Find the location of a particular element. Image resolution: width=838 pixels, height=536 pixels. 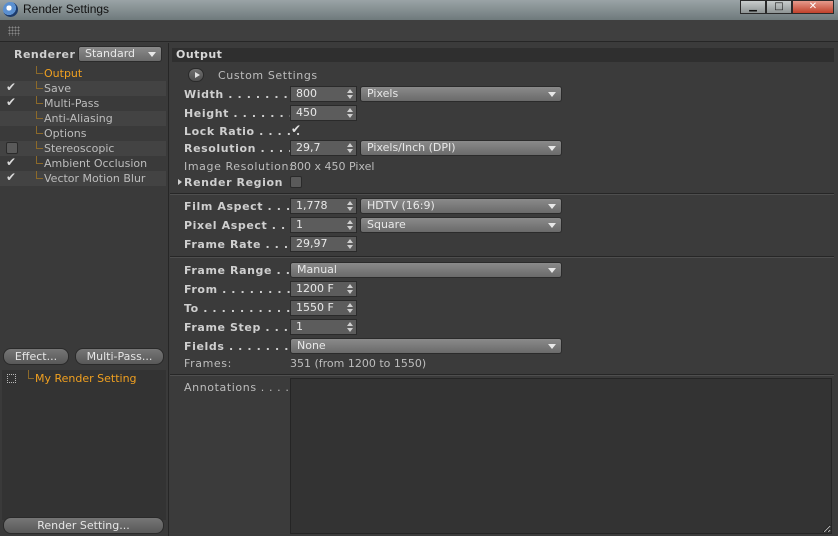

render-region-checkbox is located at coordinates (296, 182).